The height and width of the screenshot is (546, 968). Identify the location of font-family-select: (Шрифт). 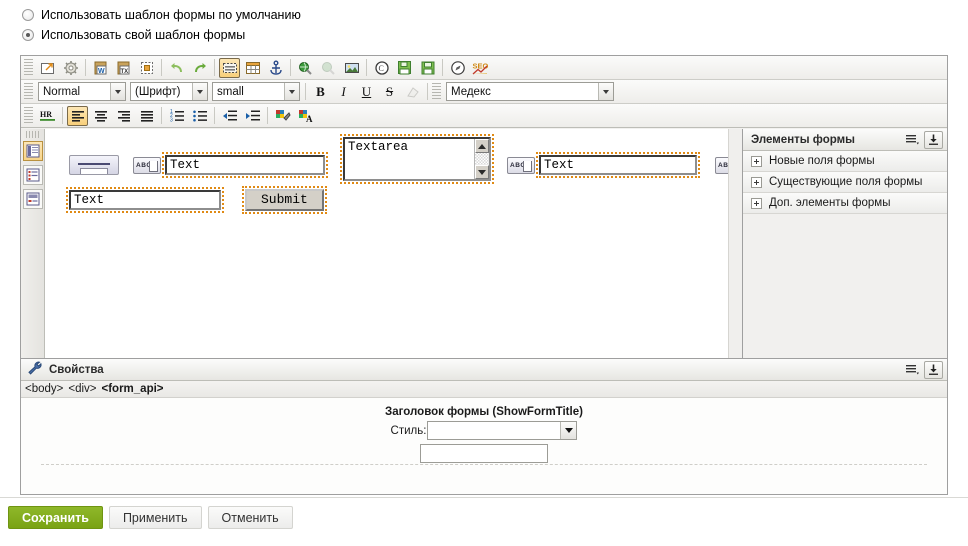
(169, 91).